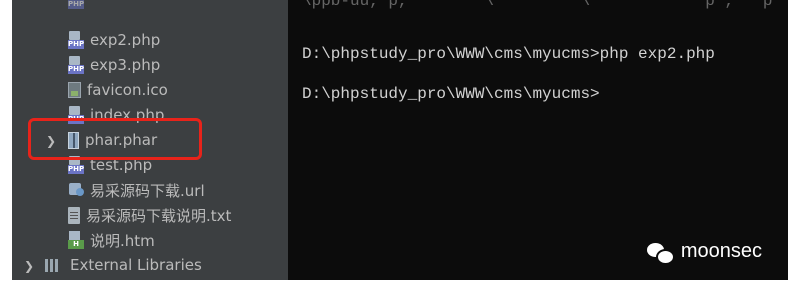 The width and height of the screenshot is (800, 286). I want to click on file-name: exp2.php, so click(125, 40).